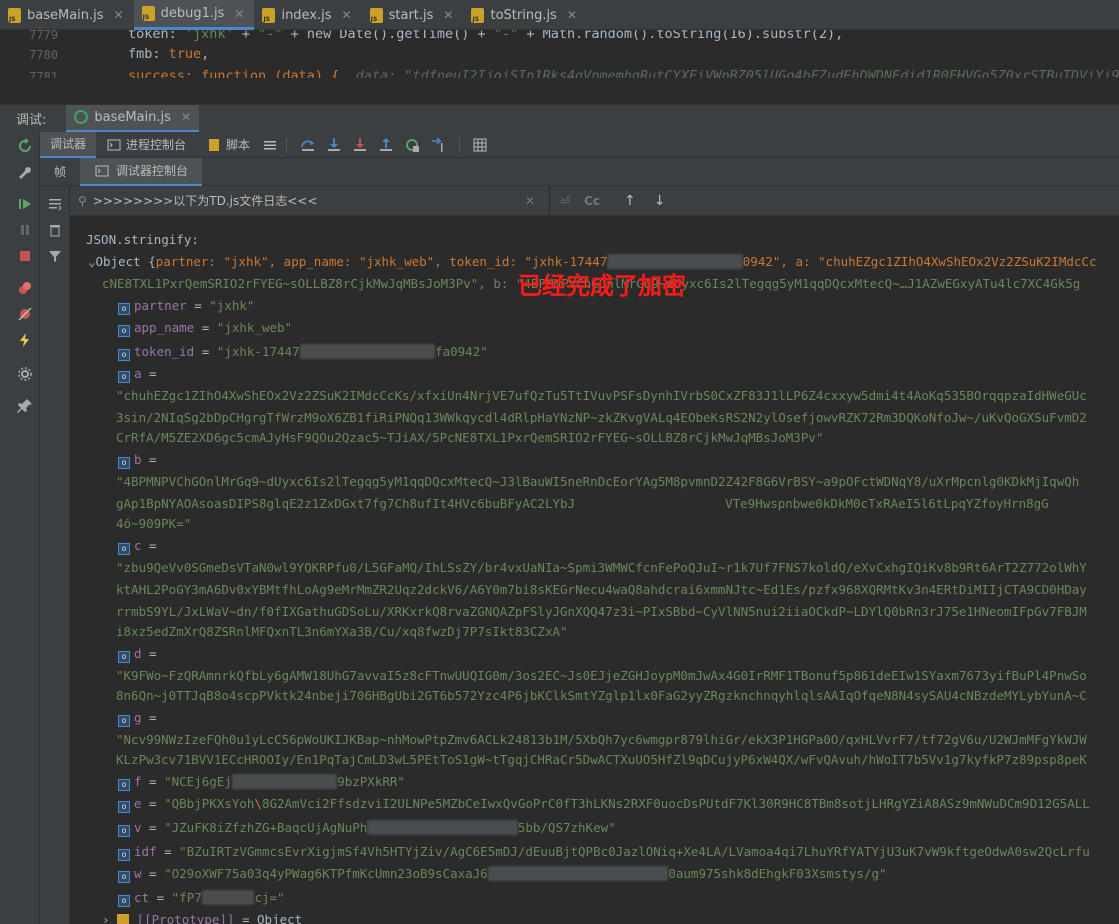 The image size is (1119, 924). I want to click on field-g: og =, so click(137, 718).